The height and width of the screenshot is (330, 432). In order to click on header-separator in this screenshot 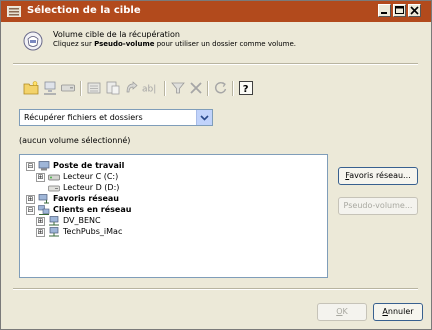, I will do `click(215, 64)`.